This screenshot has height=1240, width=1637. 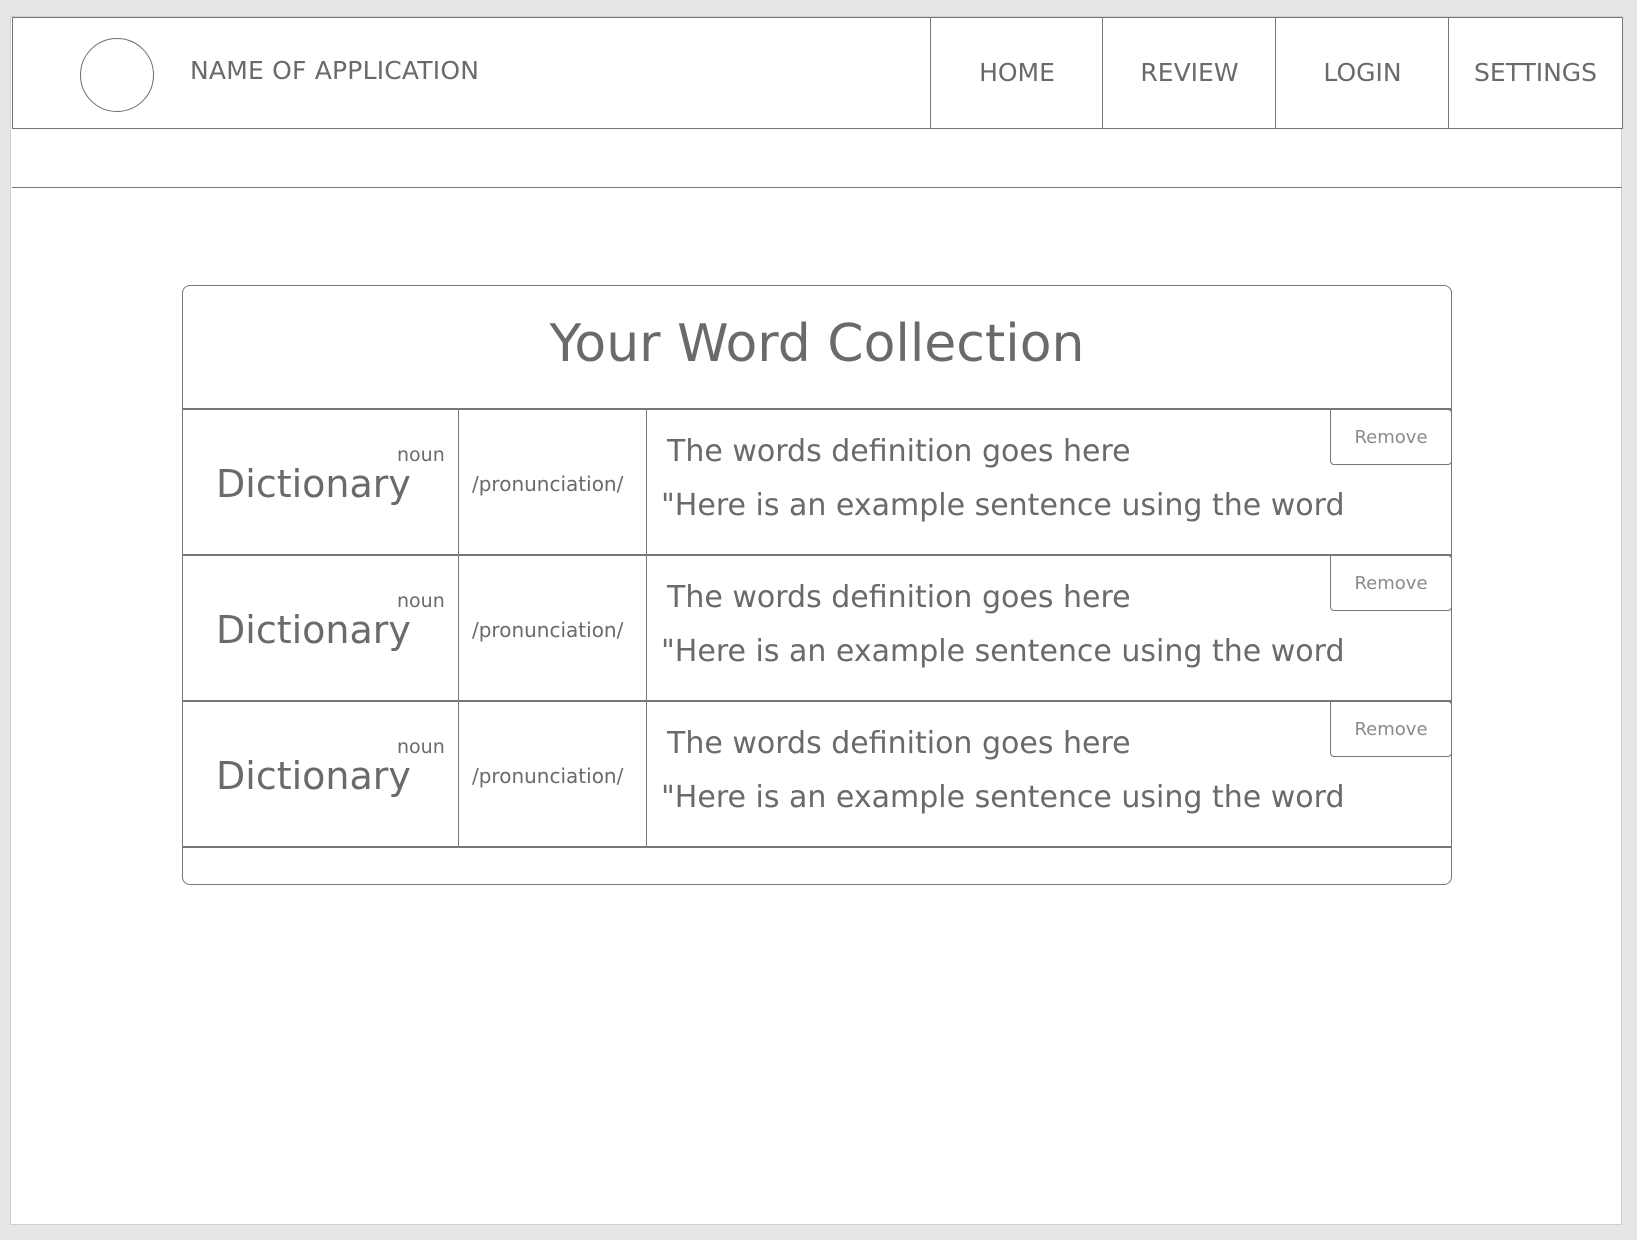 What do you see at coordinates (1362, 72) in the screenshot?
I see `nav-login-button: LOGIN` at bounding box center [1362, 72].